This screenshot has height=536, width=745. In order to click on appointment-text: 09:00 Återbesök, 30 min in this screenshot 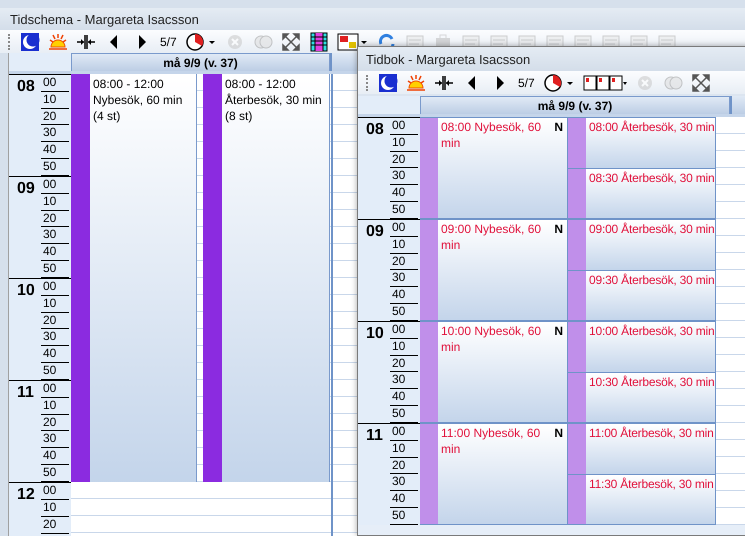, I will do `click(651, 229)`.